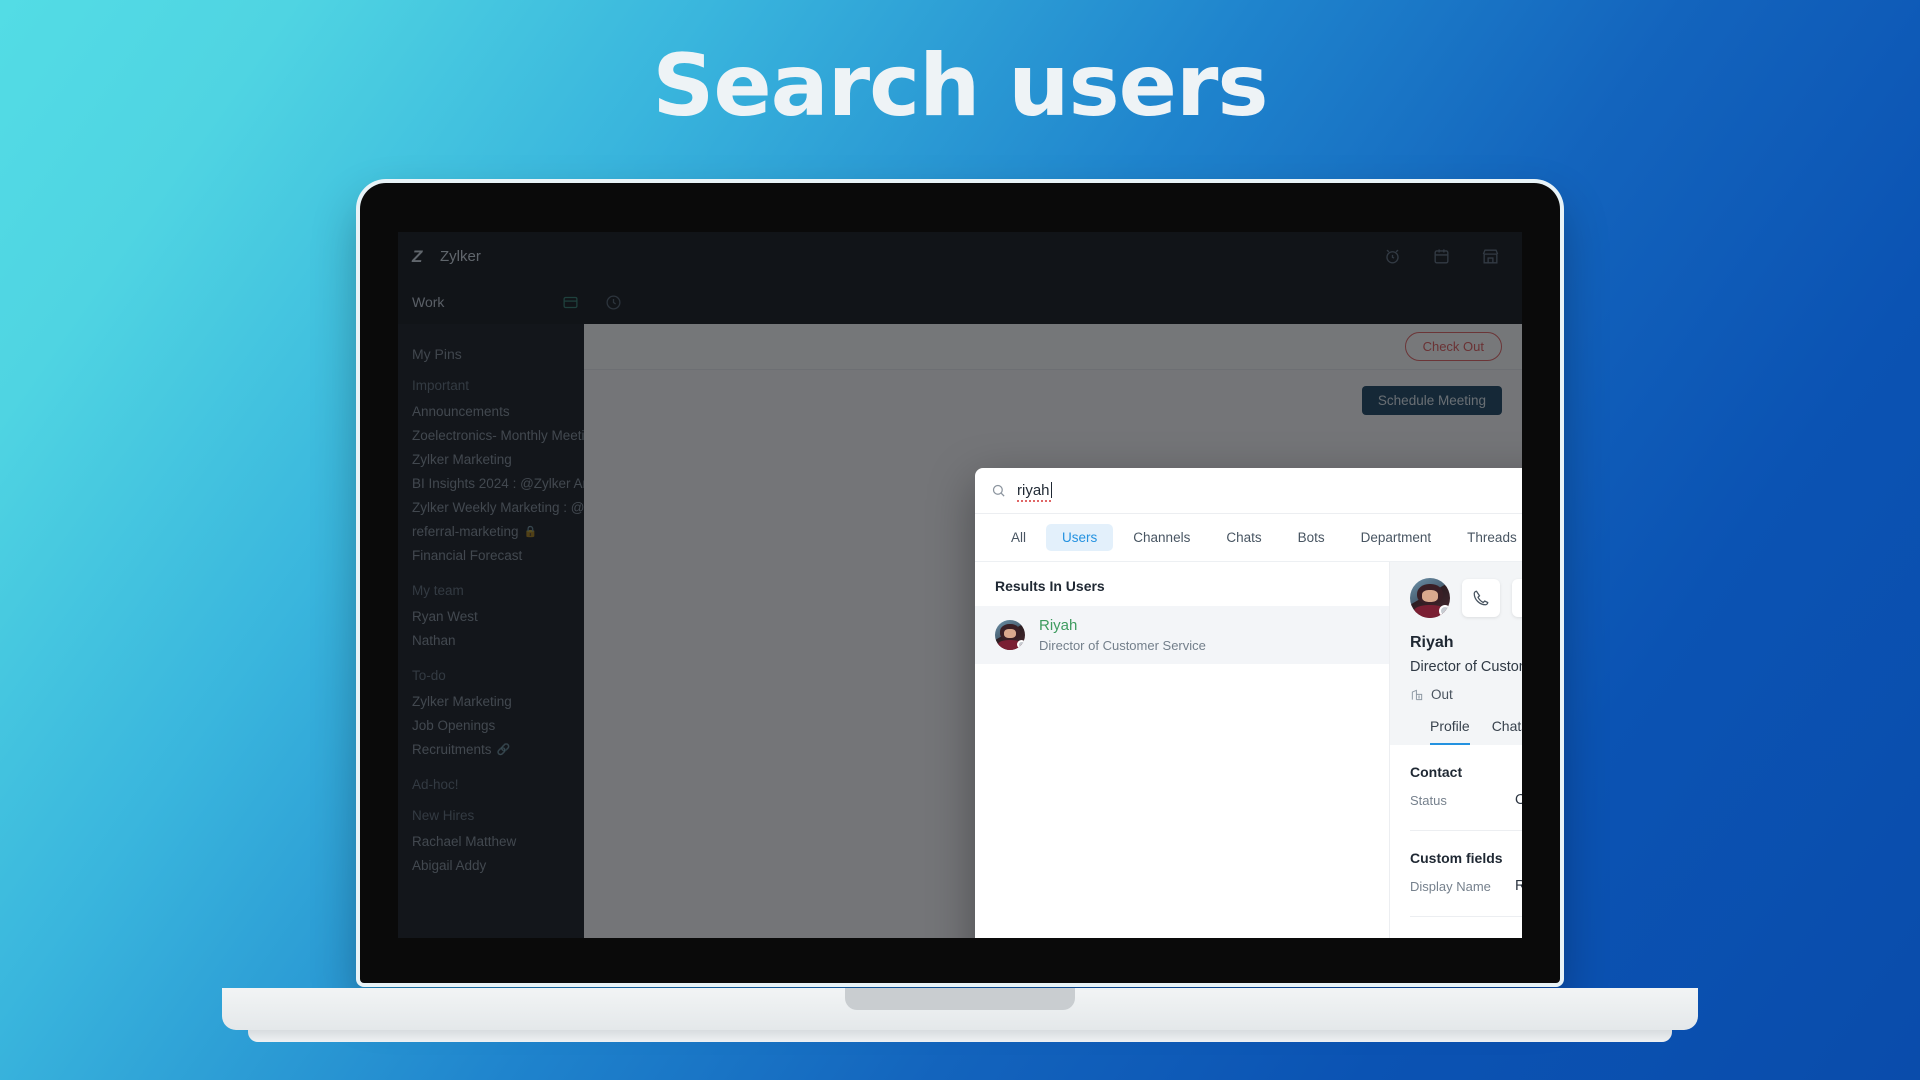 The height and width of the screenshot is (1080, 1920). What do you see at coordinates (1518, 800) in the screenshot?
I see `field-value: Offline` at bounding box center [1518, 800].